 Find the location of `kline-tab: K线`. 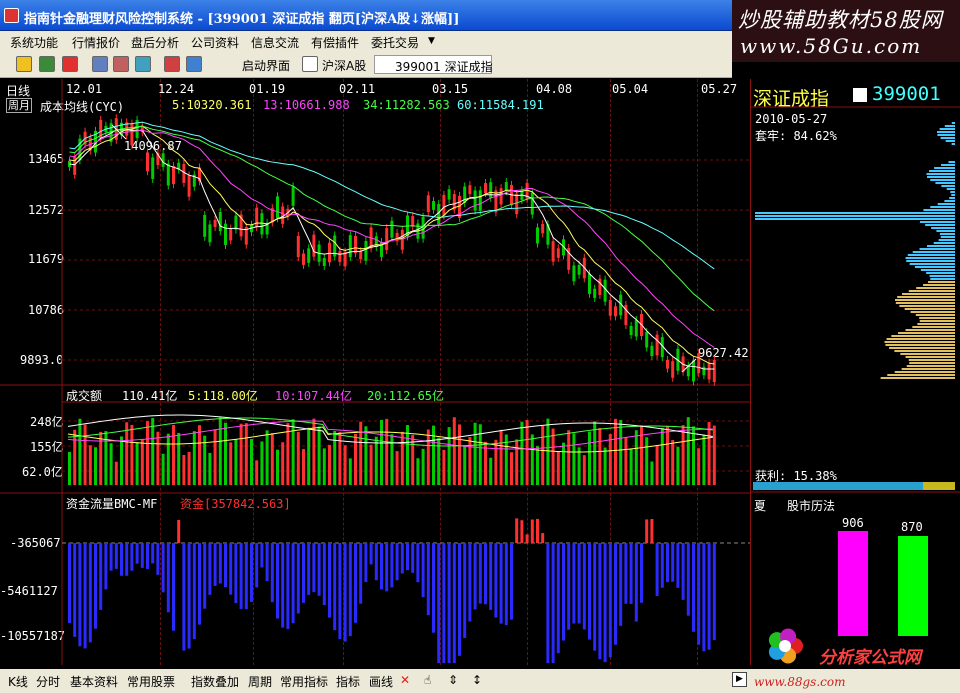

kline-tab: K线 is located at coordinates (18, 681).